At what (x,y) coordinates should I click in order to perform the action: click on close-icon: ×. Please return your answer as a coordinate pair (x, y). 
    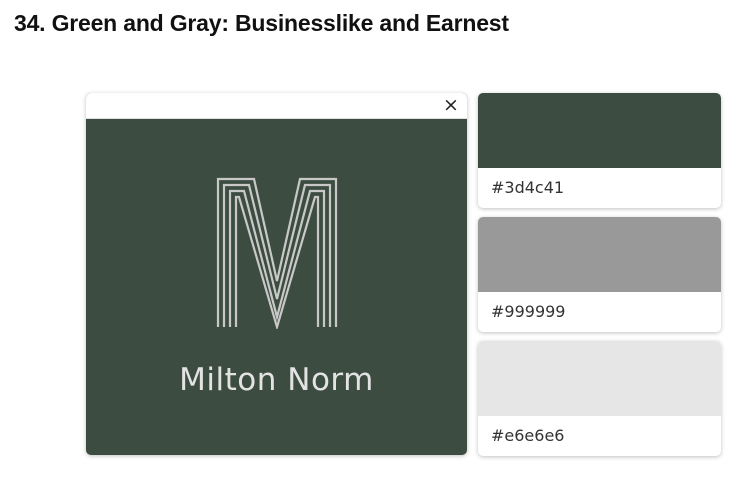
    Looking at the image, I should click on (451, 105).